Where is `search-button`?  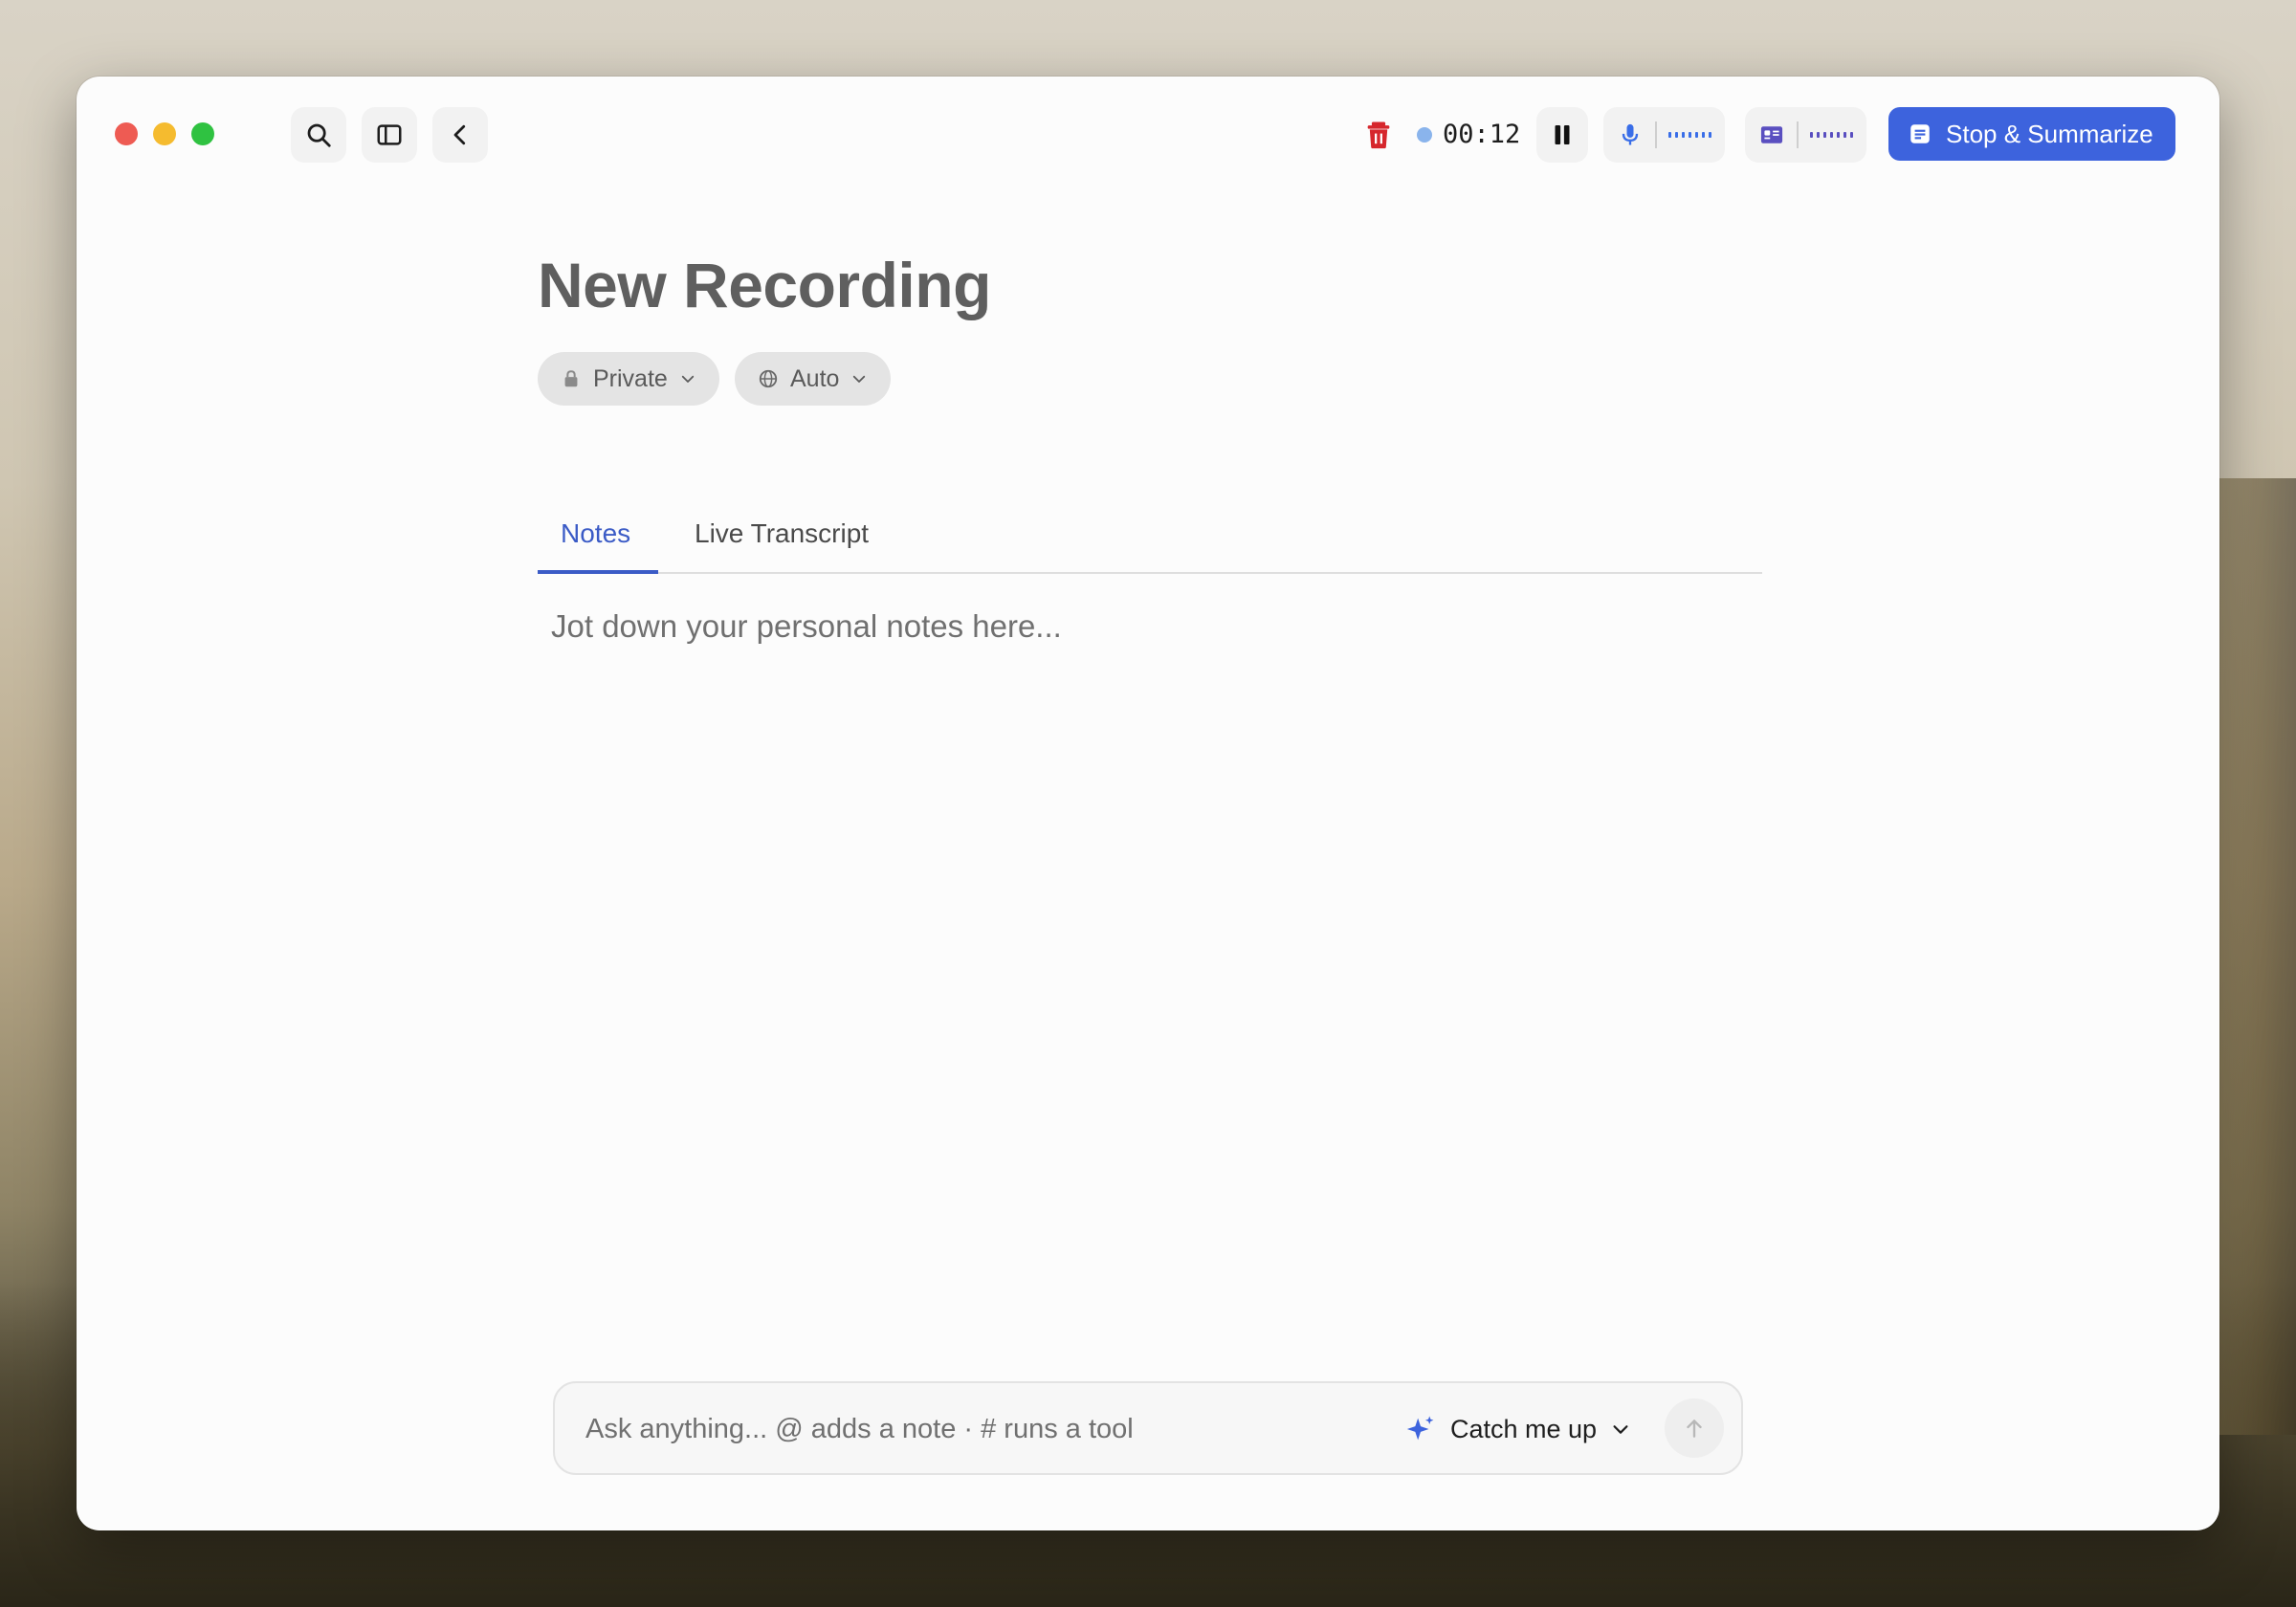
search-button is located at coordinates (318, 135).